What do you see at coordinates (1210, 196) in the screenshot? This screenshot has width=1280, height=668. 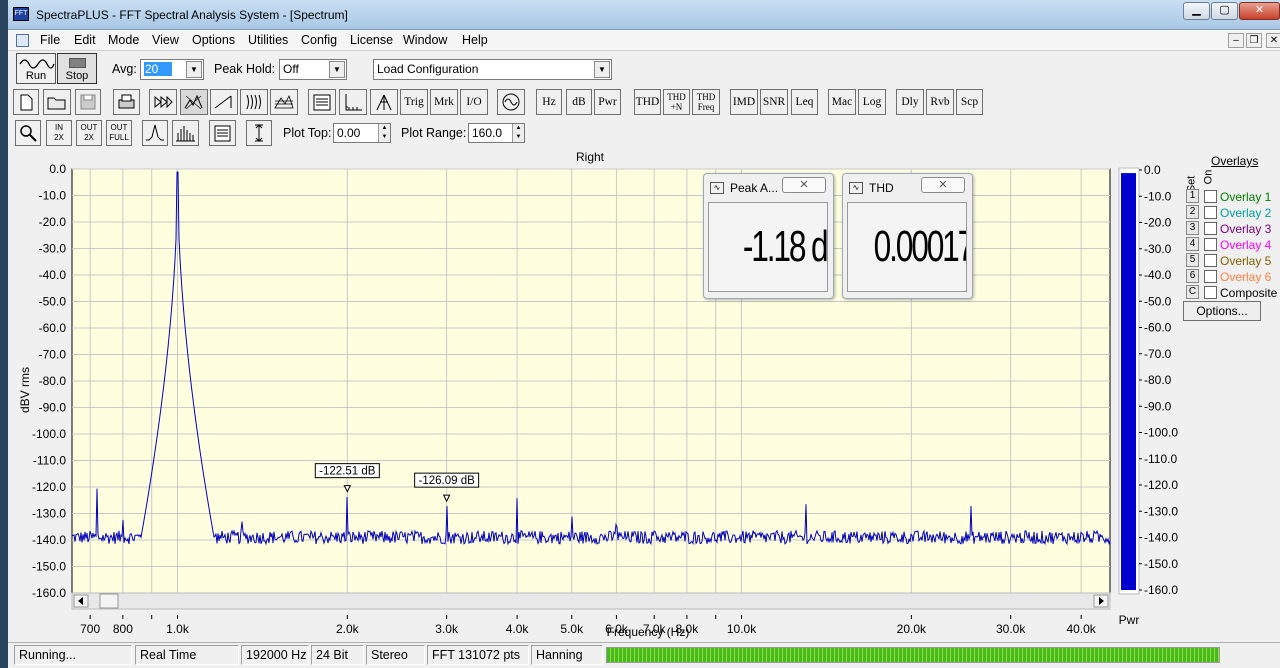 I see `overlay-1-checkbox` at bounding box center [1210, 196].